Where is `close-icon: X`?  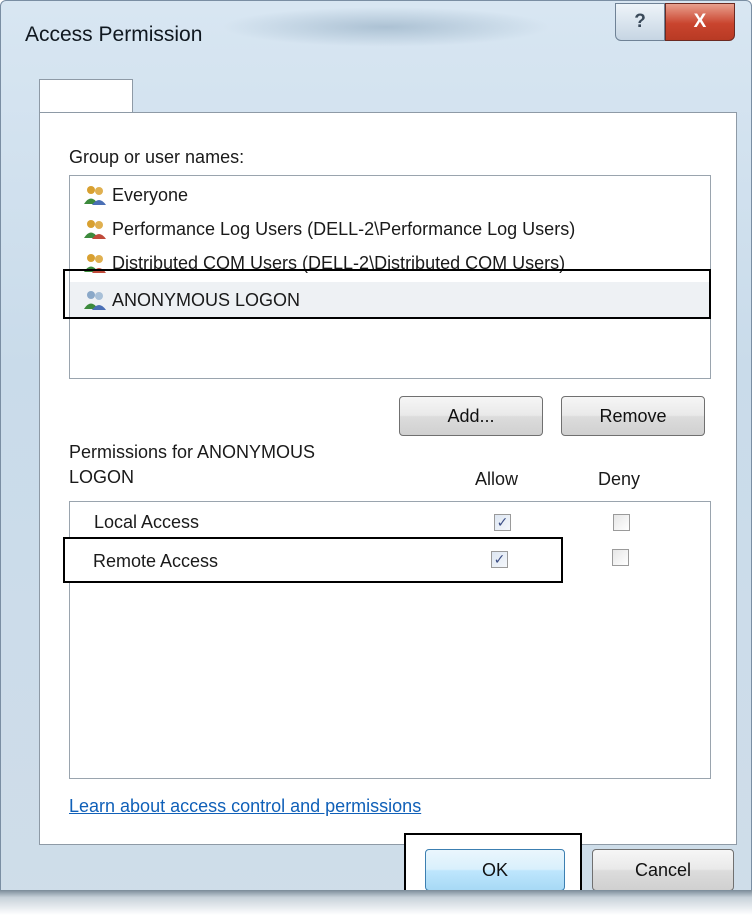 close-icon: X is located at coordinates (700, 21).